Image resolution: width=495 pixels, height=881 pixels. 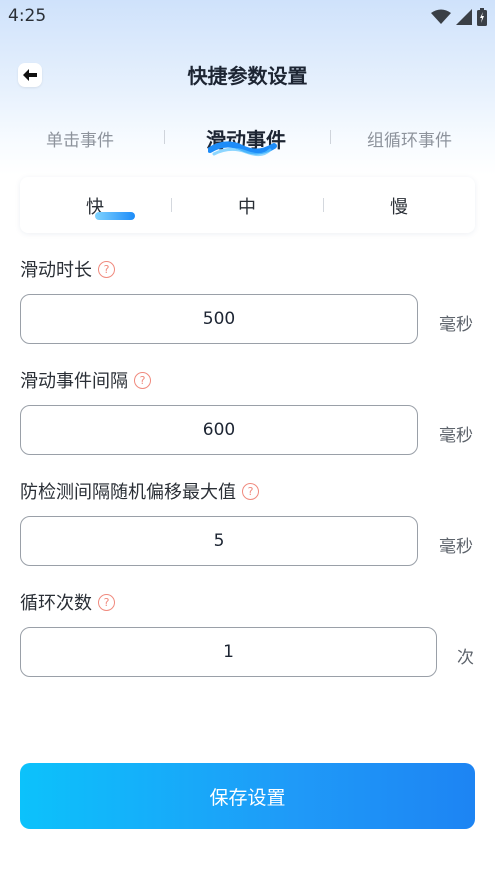 I want to click on swipe-duration-label: 滑动时长 ?, so click(x=67, y=269).